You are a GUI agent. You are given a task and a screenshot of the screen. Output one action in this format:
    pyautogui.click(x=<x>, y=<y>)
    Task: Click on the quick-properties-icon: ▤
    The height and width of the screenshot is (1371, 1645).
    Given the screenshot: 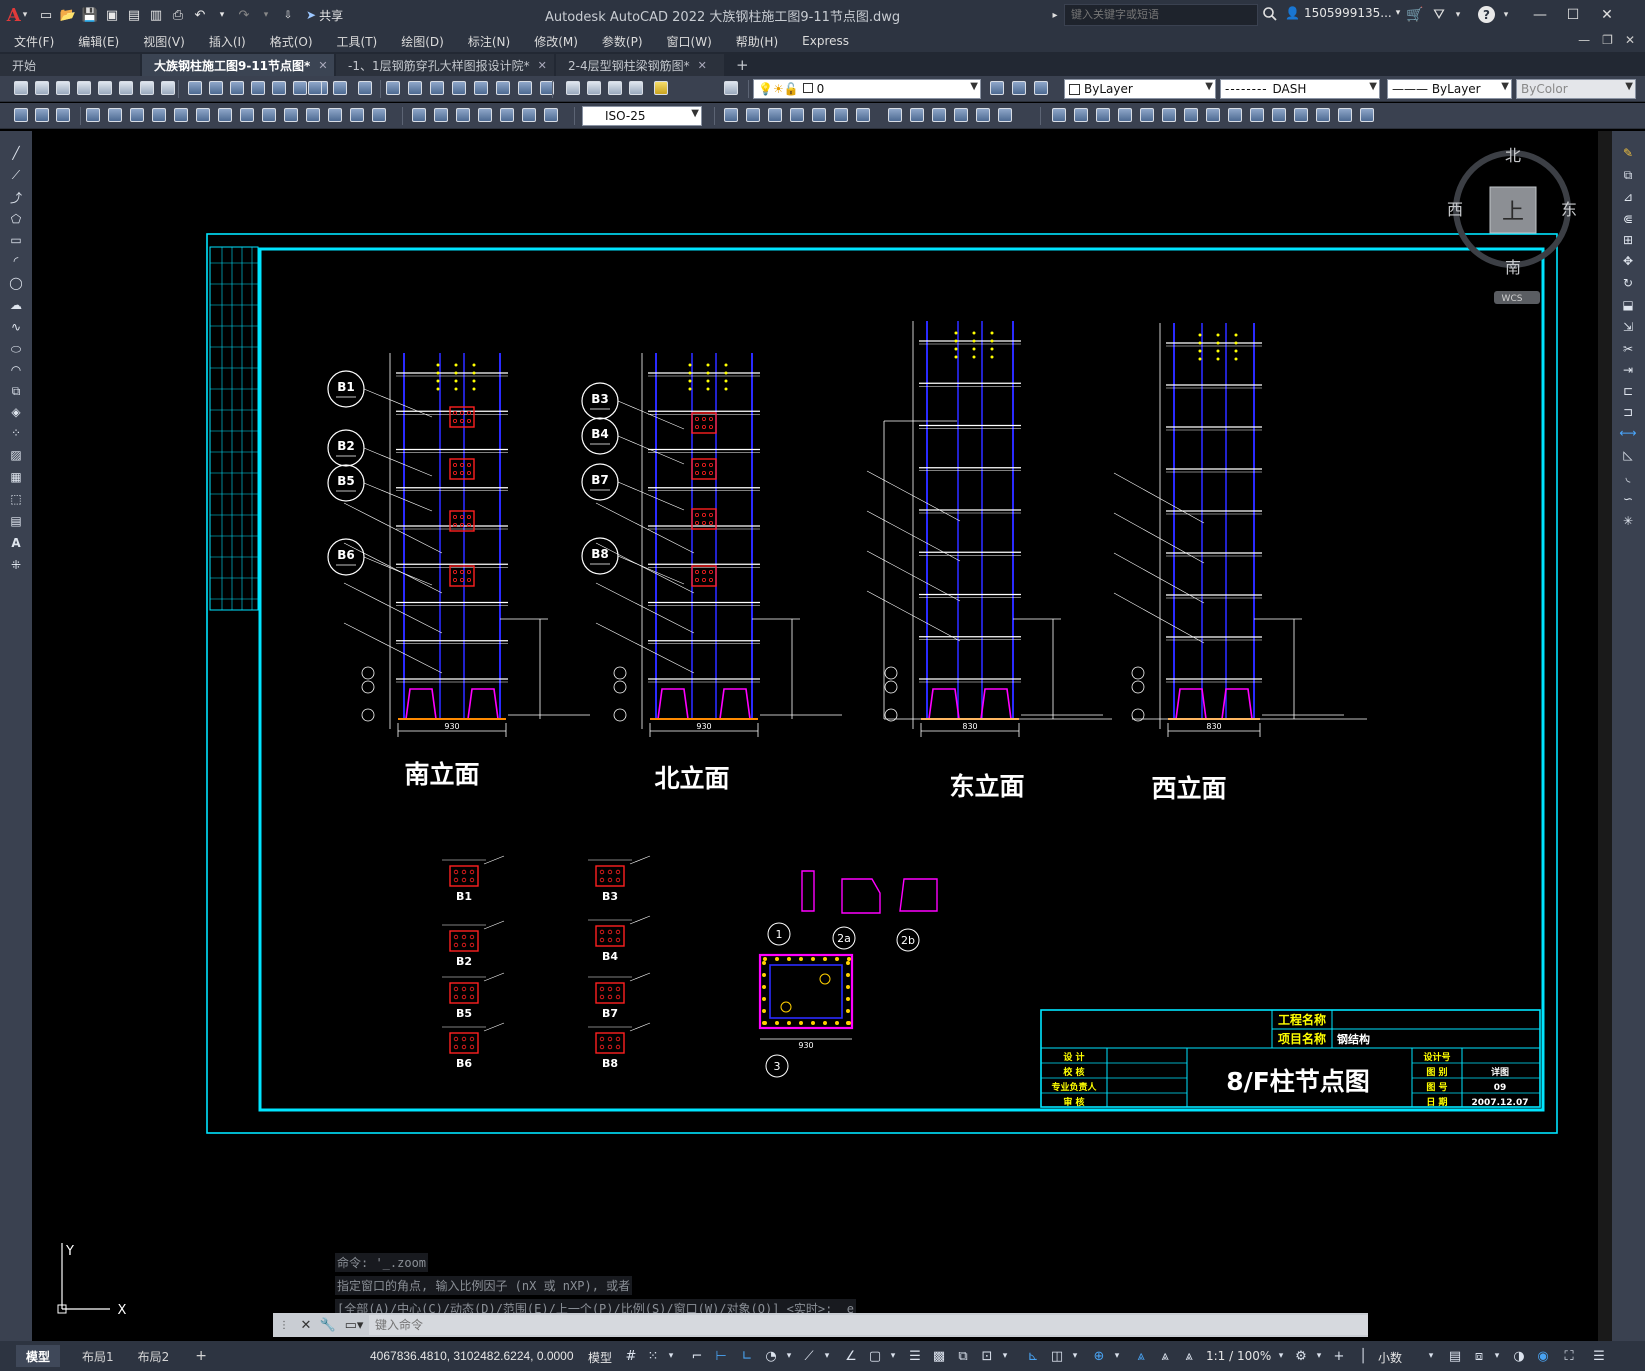 What is the action you would take?
    pyautogui.click(x=1455, y=1356)
    